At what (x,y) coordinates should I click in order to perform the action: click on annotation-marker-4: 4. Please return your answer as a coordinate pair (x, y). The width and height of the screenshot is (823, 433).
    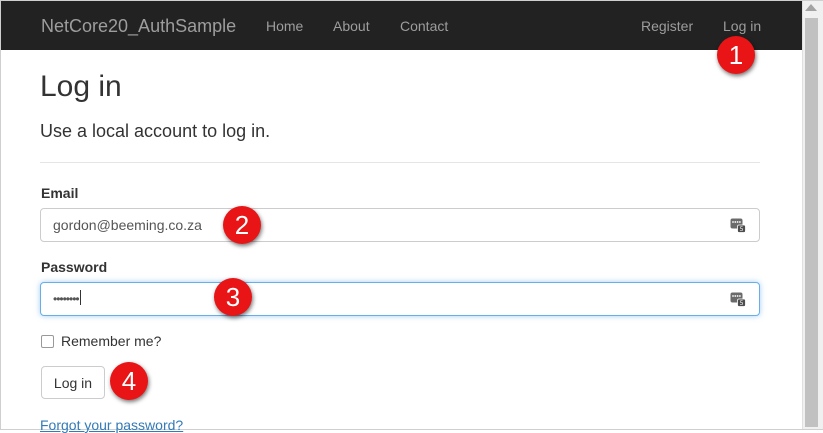
    Looking at the image, I should click on (129, 381).